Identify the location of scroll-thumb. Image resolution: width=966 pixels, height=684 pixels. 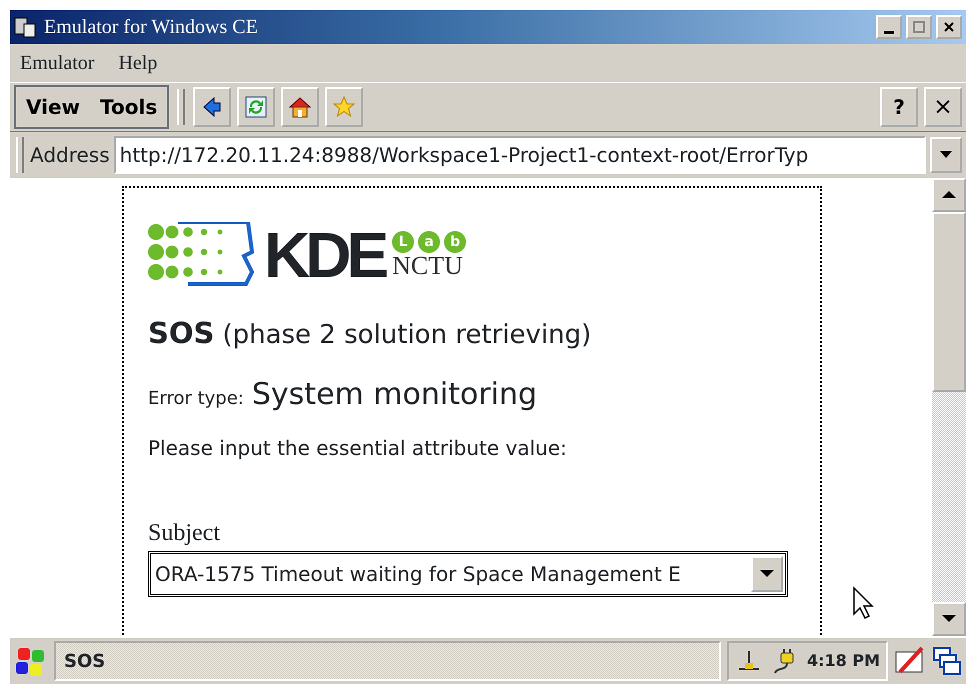
(949, 302).